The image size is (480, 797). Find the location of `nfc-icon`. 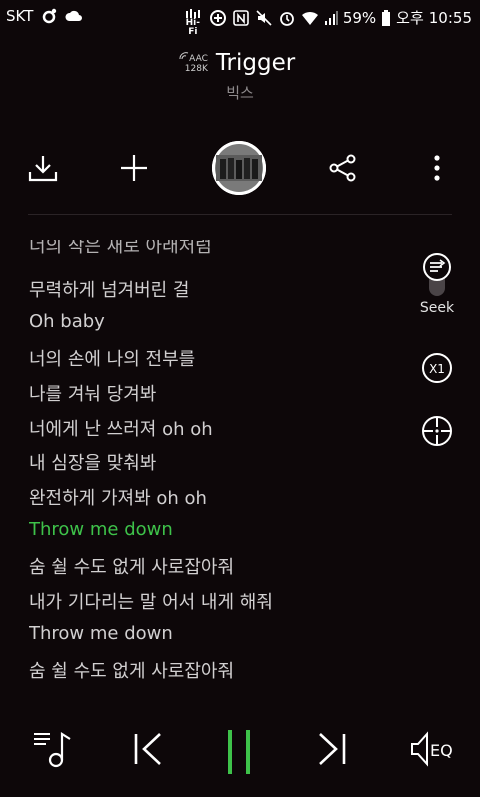

nfc-icon is located at coordinates (241, 18).